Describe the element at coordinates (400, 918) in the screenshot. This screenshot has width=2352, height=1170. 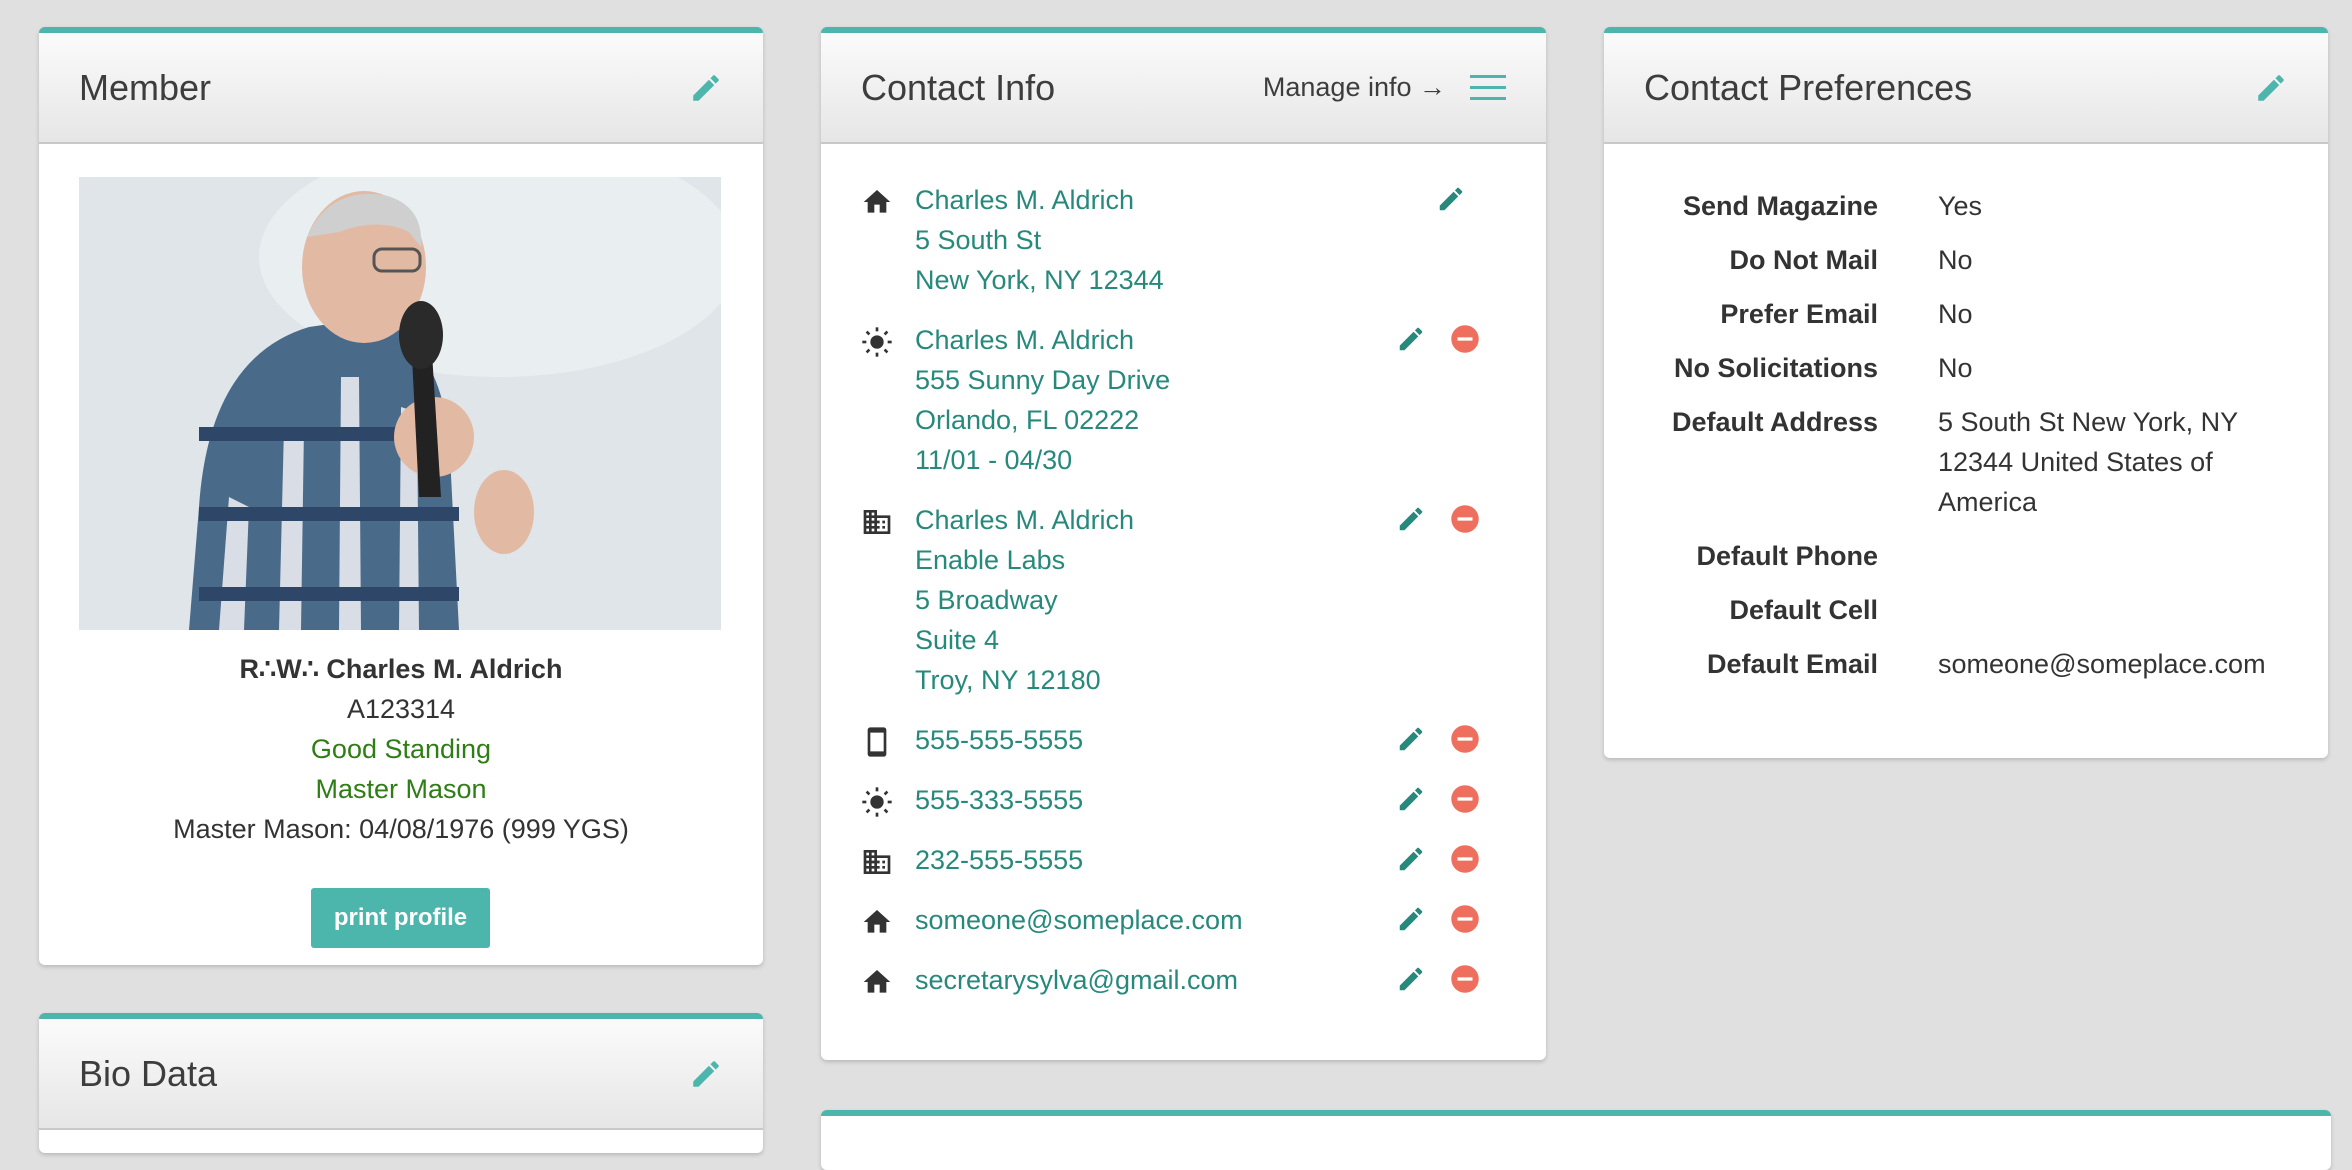
I see `print-profile-button: print profile` at that location.